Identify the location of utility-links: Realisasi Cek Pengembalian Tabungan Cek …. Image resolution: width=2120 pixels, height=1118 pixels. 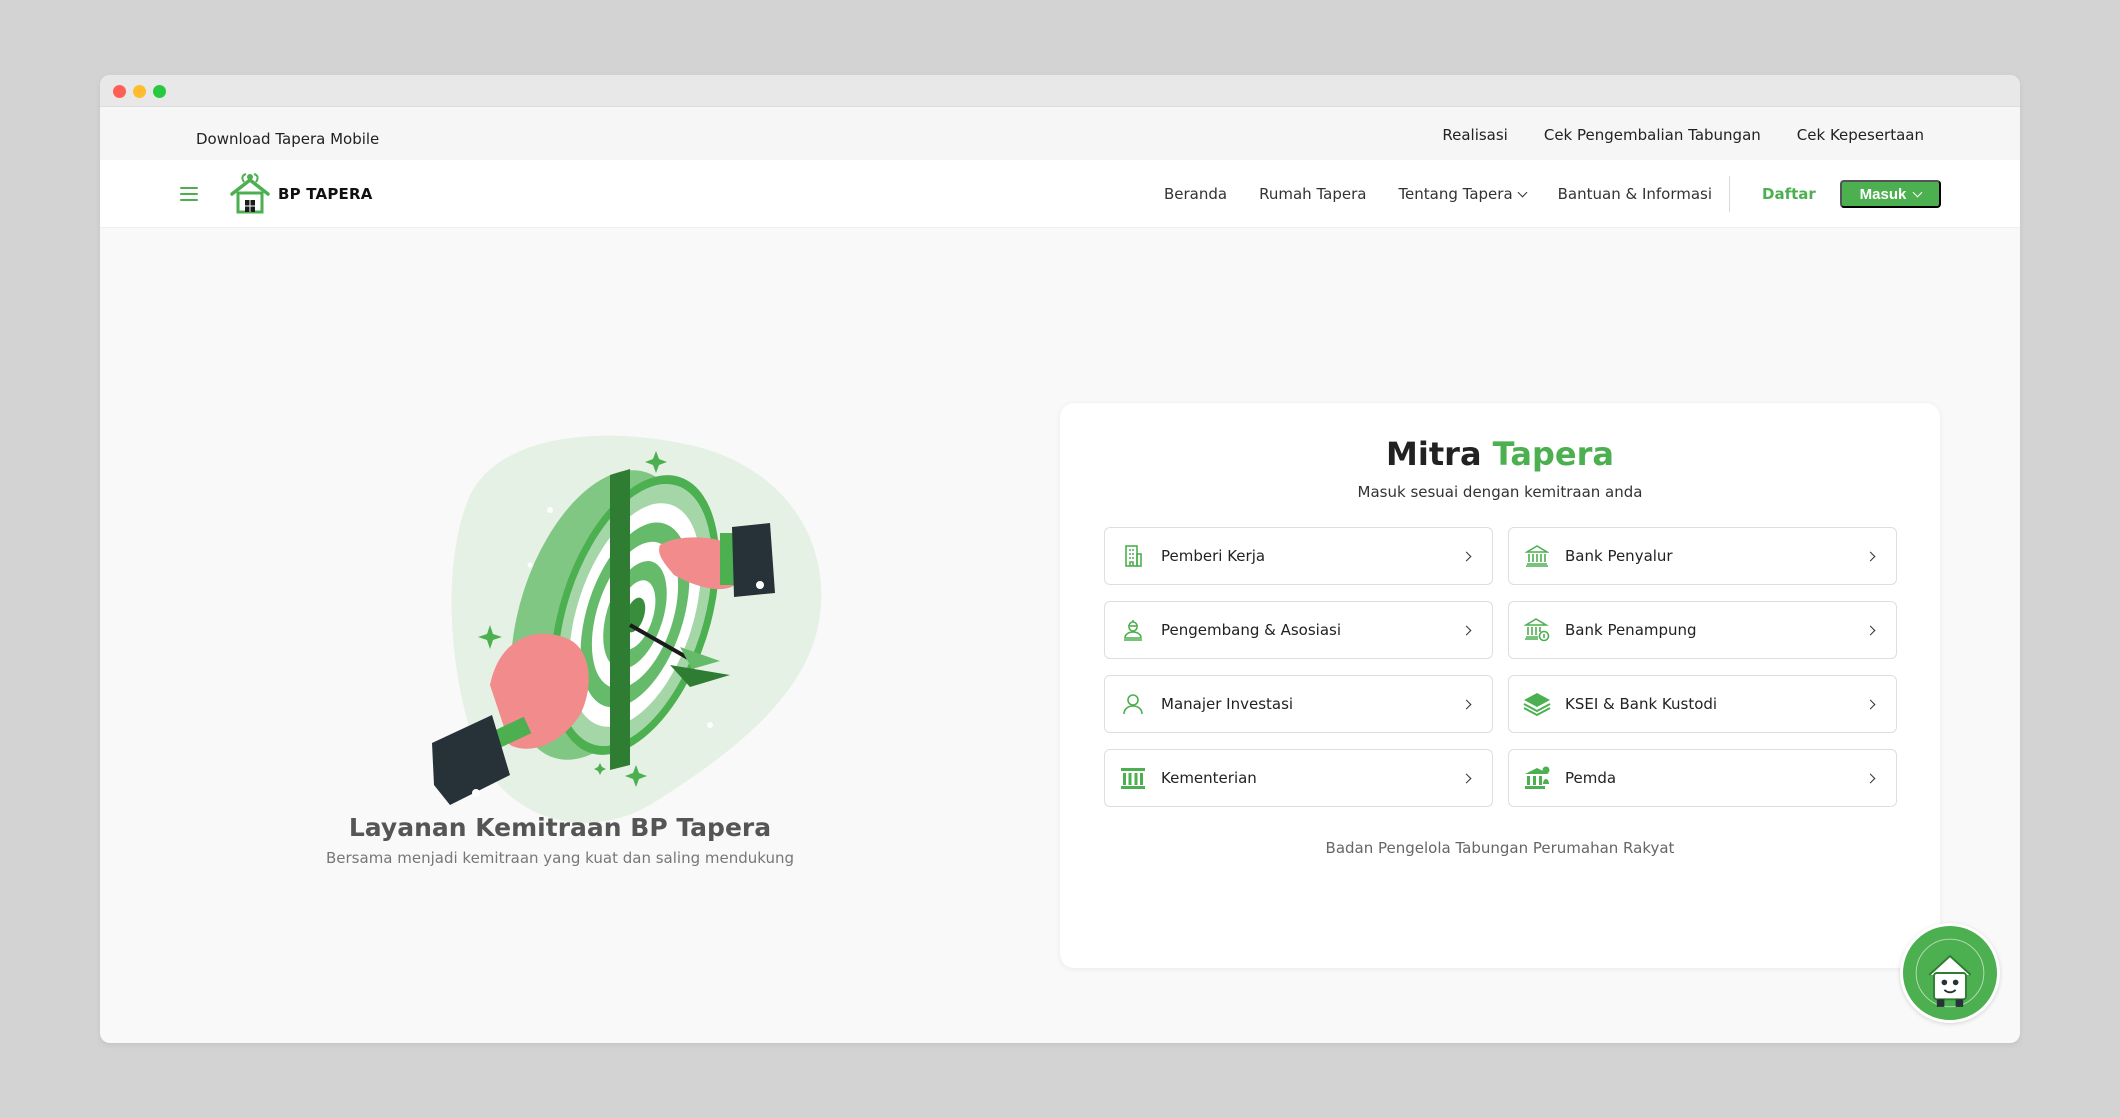
(1683, 135).